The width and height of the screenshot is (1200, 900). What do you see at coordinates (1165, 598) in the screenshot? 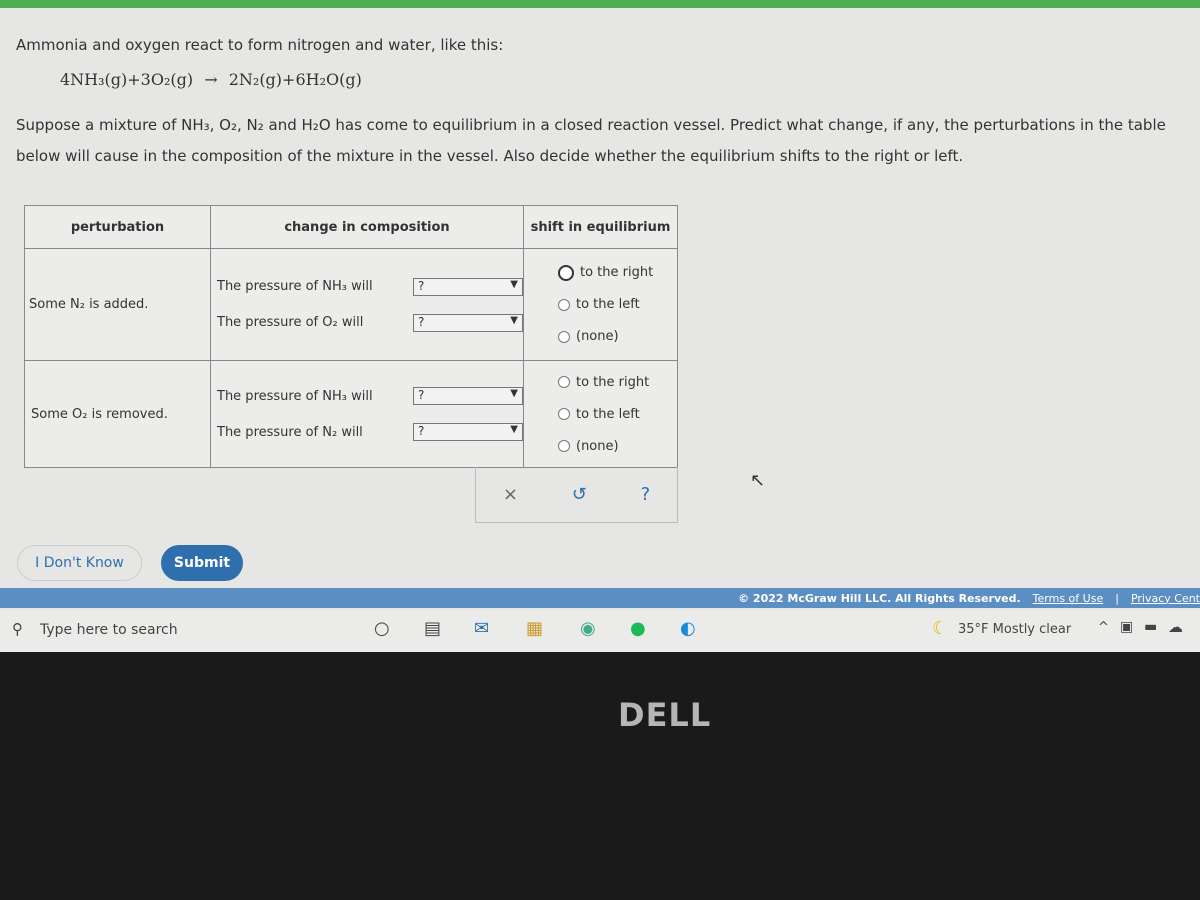
I see `privacy-link: Privacy Cent` at bounding box center [1165, 598].